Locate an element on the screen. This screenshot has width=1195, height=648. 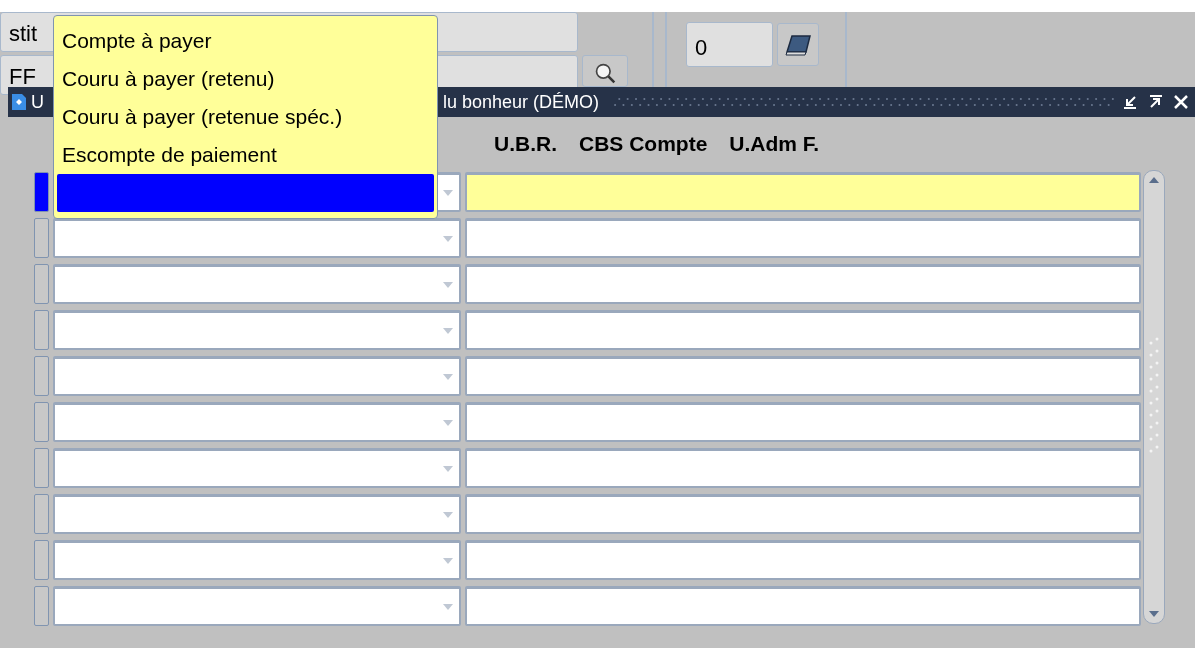
dropdown-option: Escompte de paiement is located at coordinates (245, 155).